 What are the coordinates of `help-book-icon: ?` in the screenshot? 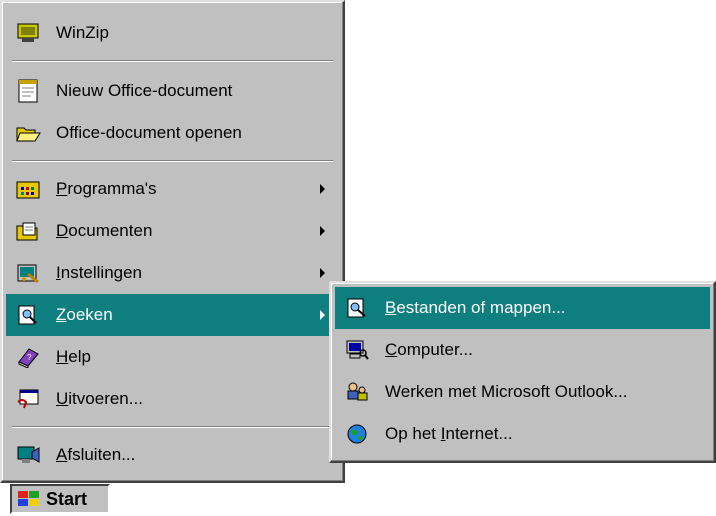 It's located at (28, 357).